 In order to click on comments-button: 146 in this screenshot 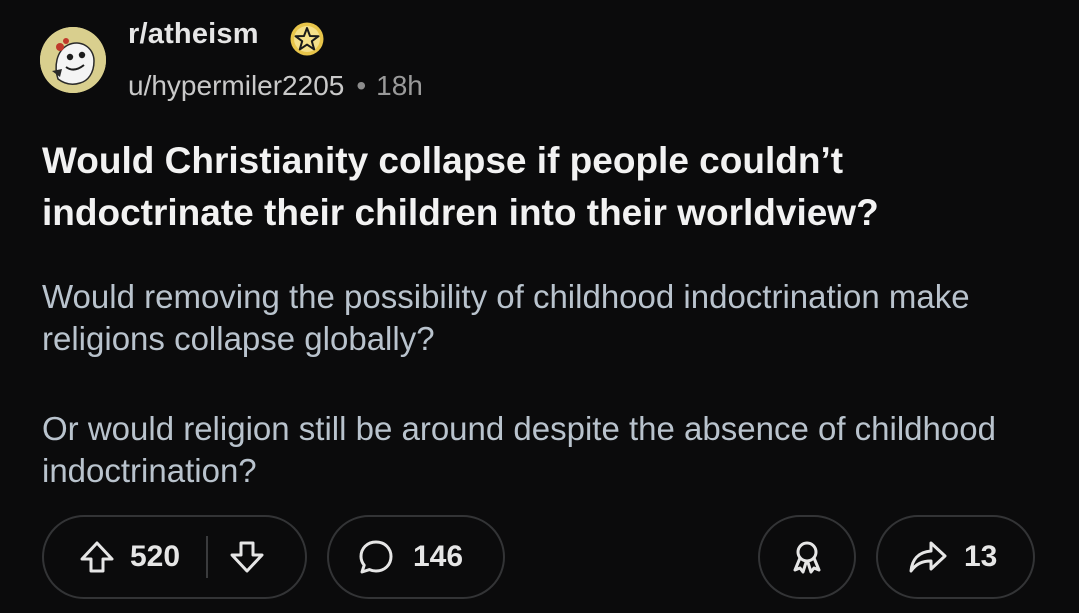, I will do `click(416, 557)`.